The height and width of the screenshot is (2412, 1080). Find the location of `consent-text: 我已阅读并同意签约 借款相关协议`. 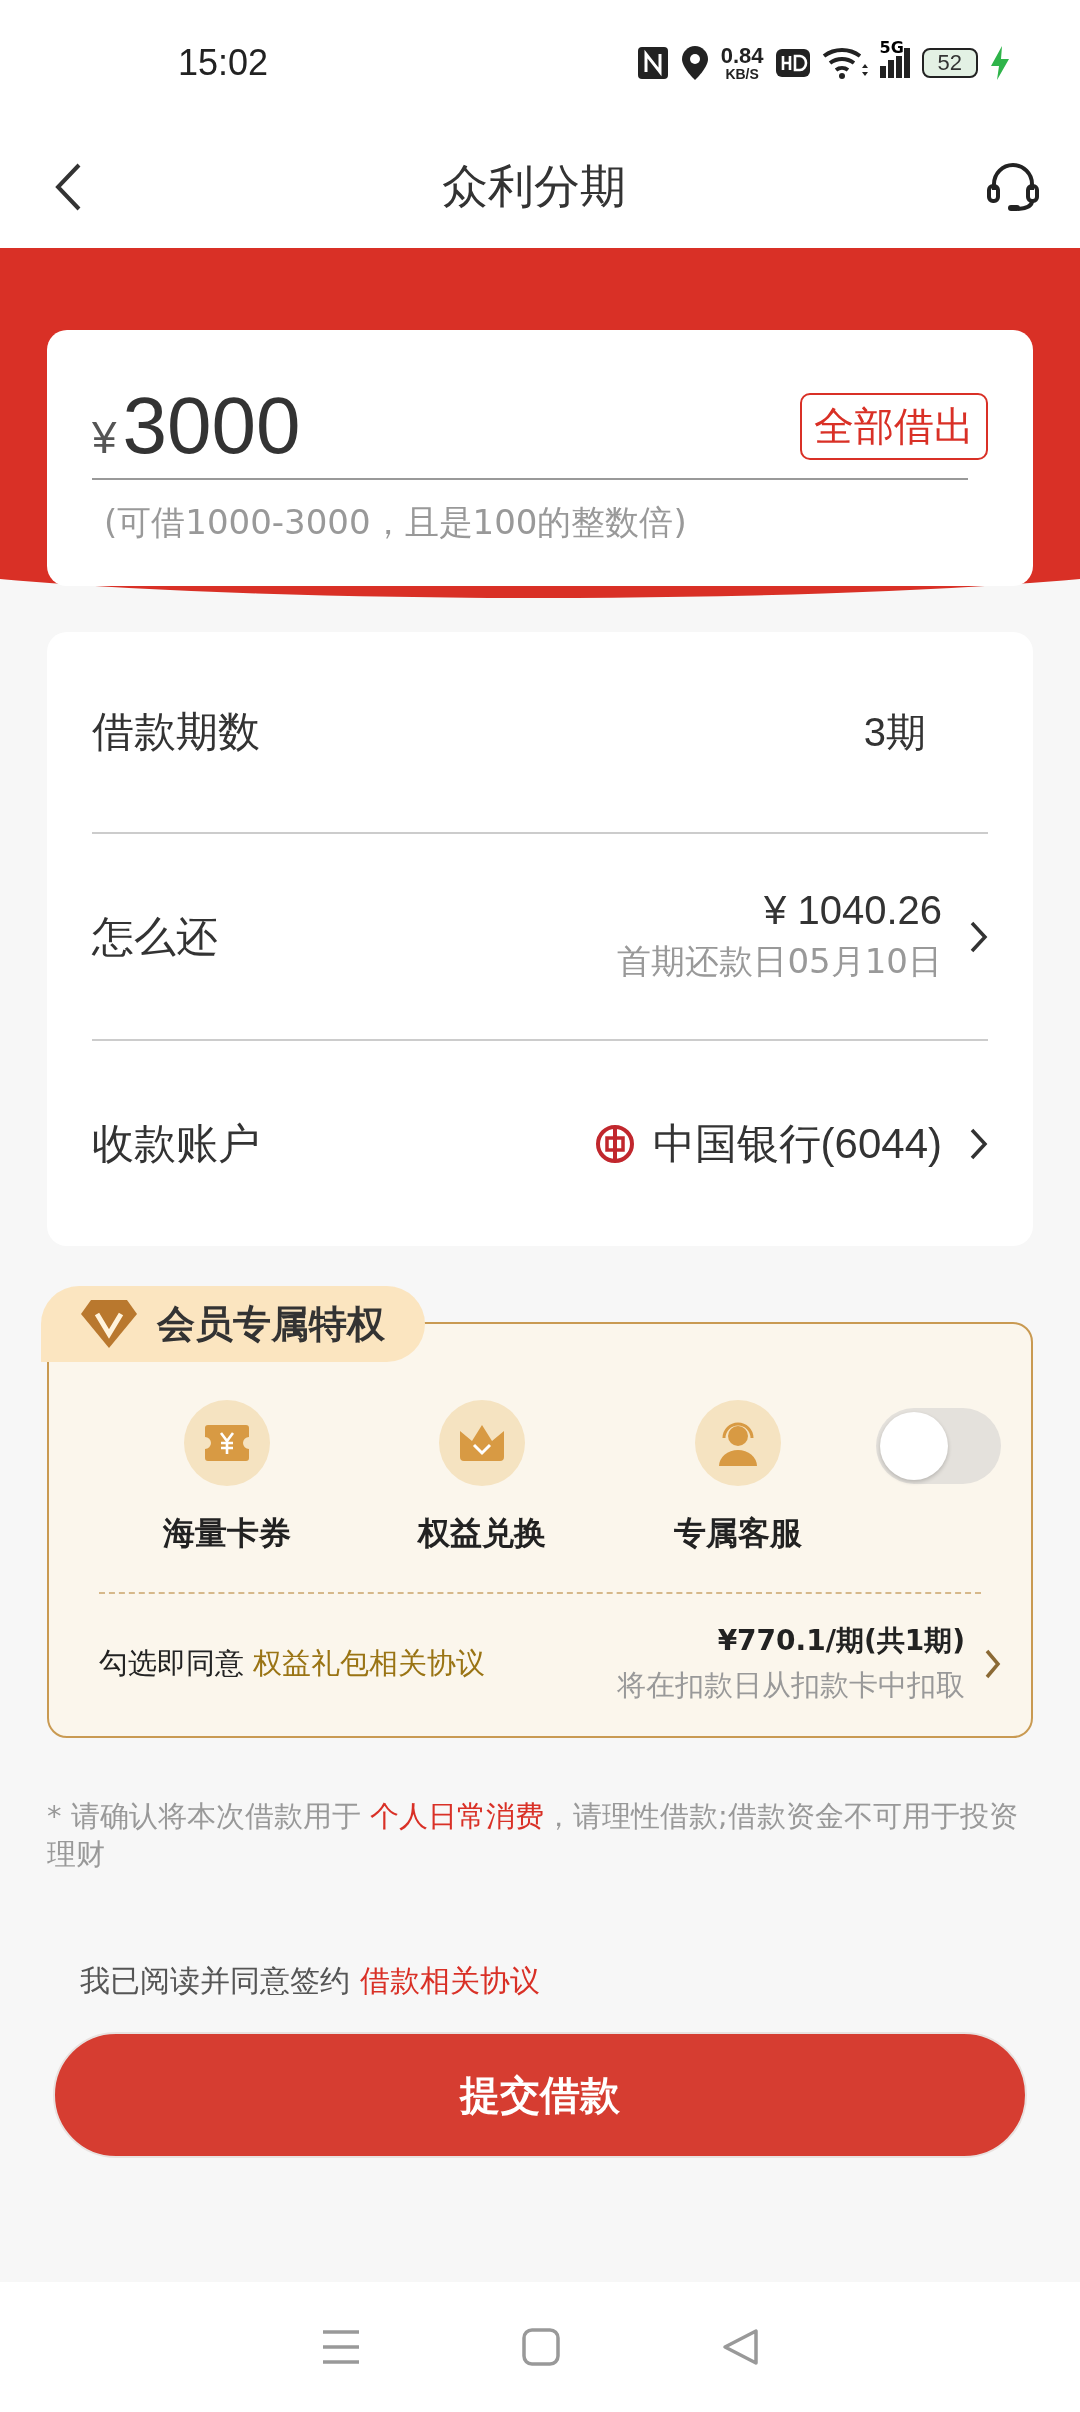

consent-text: 我已阅读并同意签约 借款相关协议 is located at coordinates (310, 1981).